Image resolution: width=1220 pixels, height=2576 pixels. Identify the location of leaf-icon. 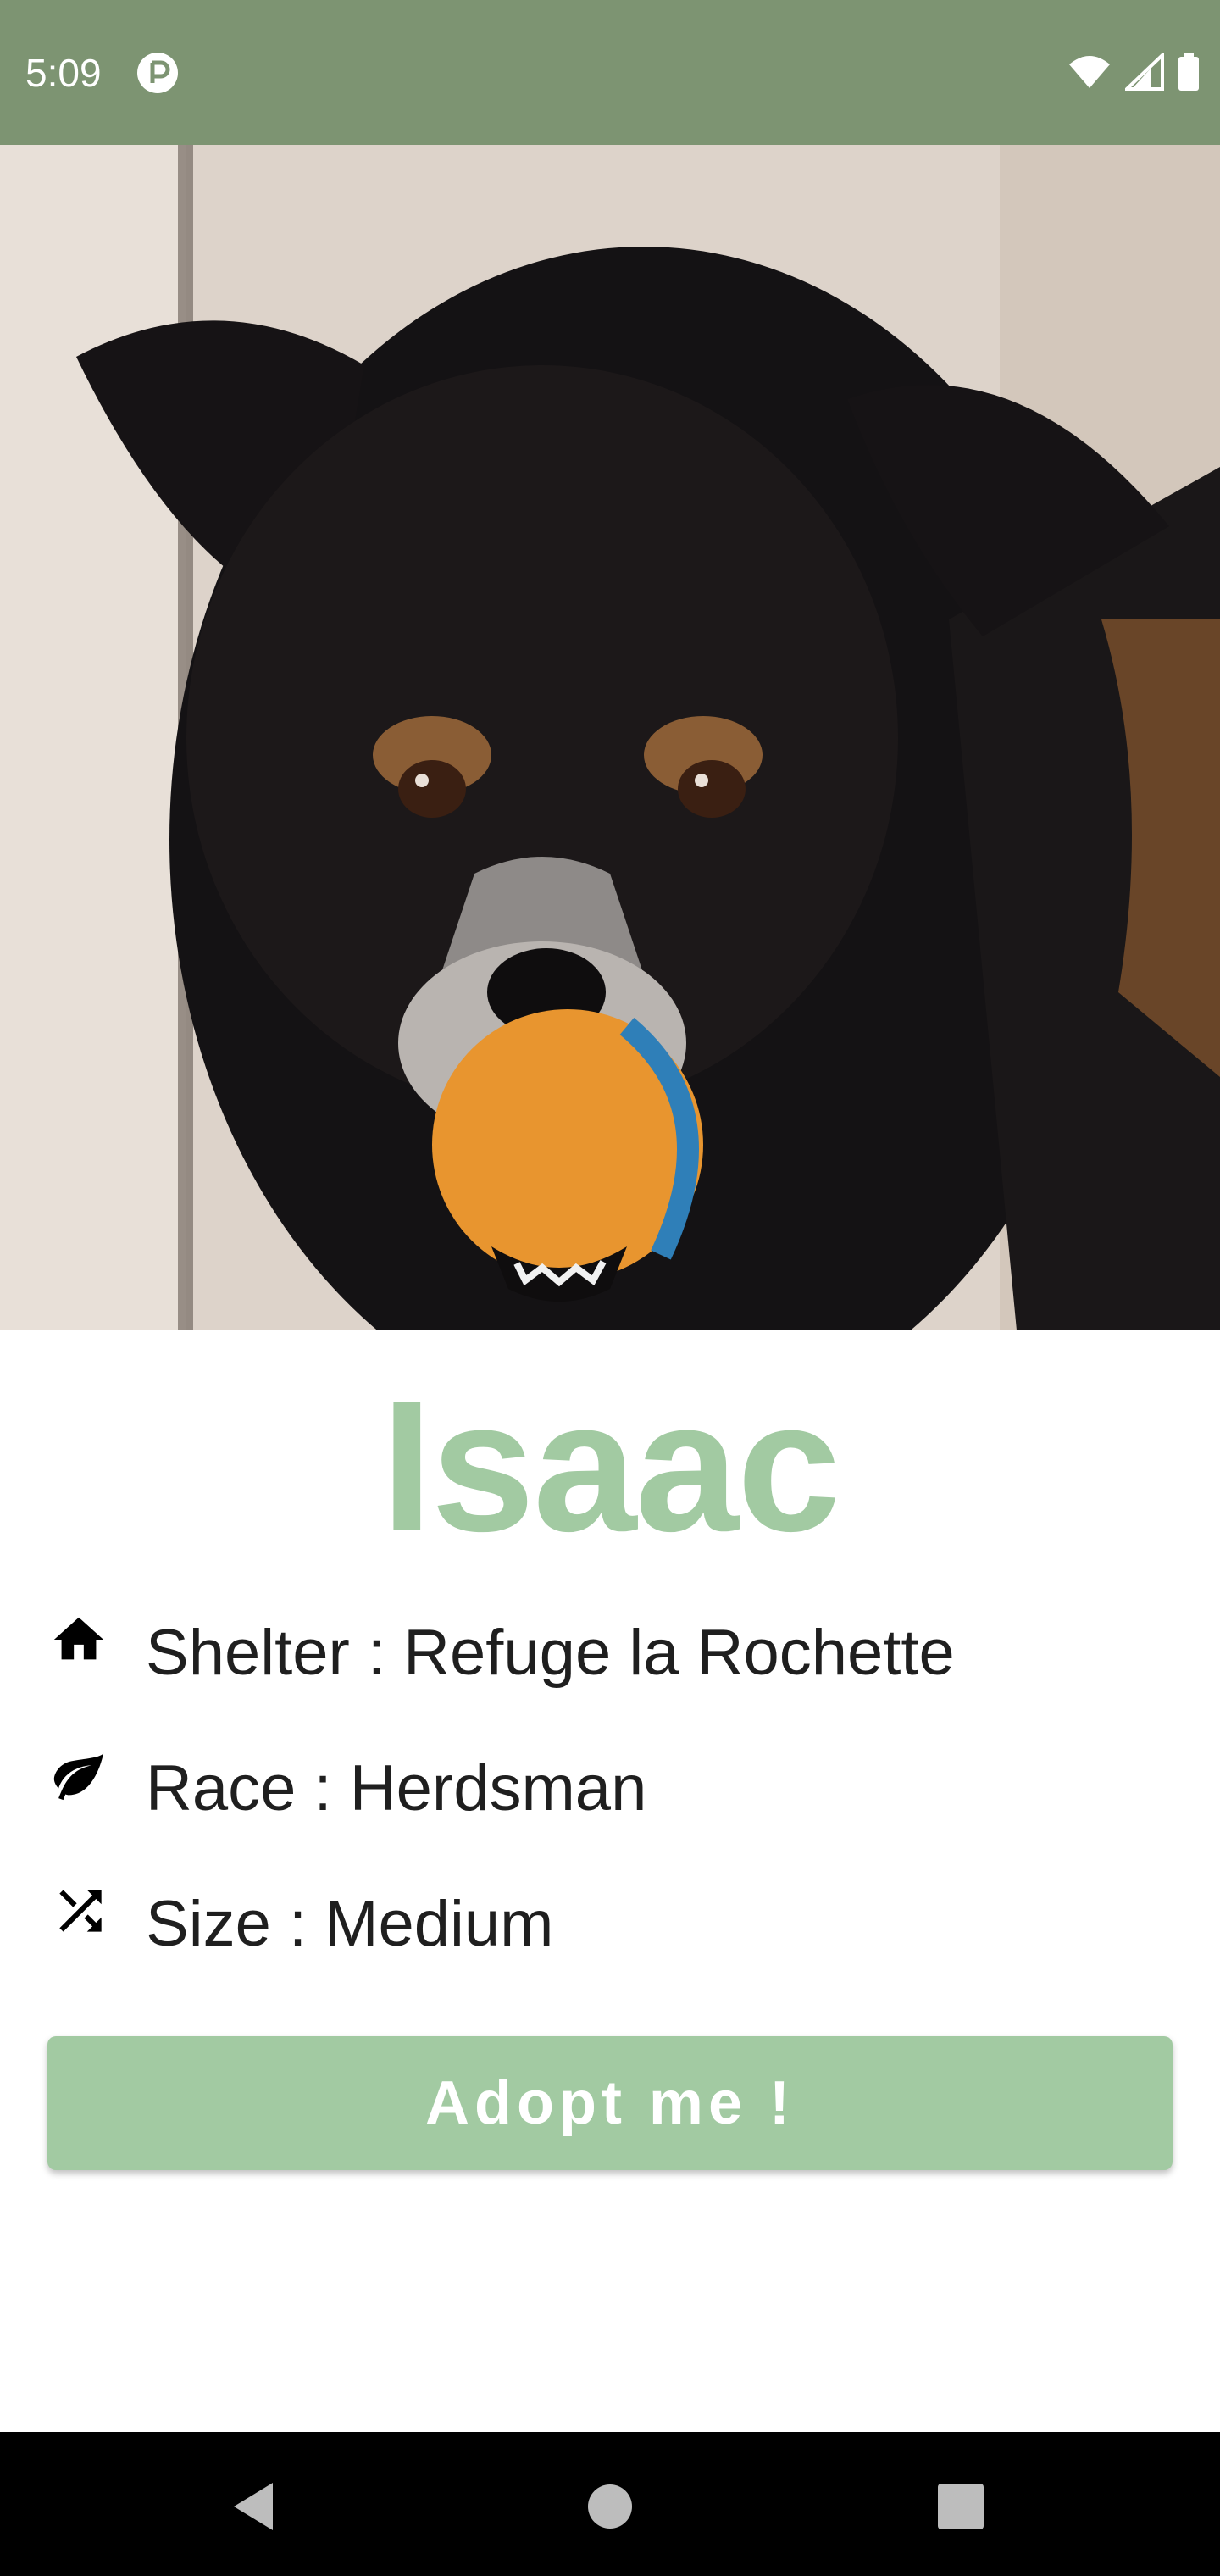
(81, 1775).